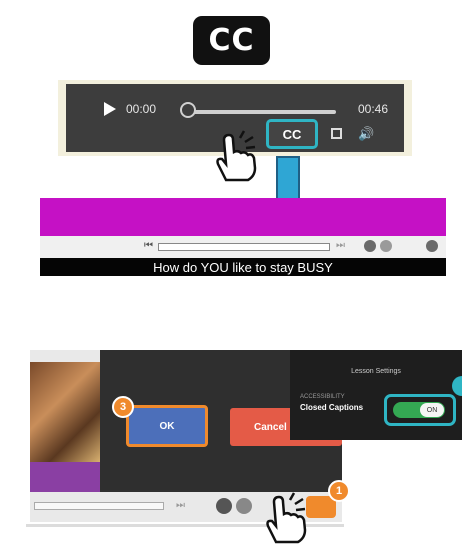 Image resolution: width=462 pixels, height=551 pixels. I want to click on toggle-state-label: ON, so click(432, 410).